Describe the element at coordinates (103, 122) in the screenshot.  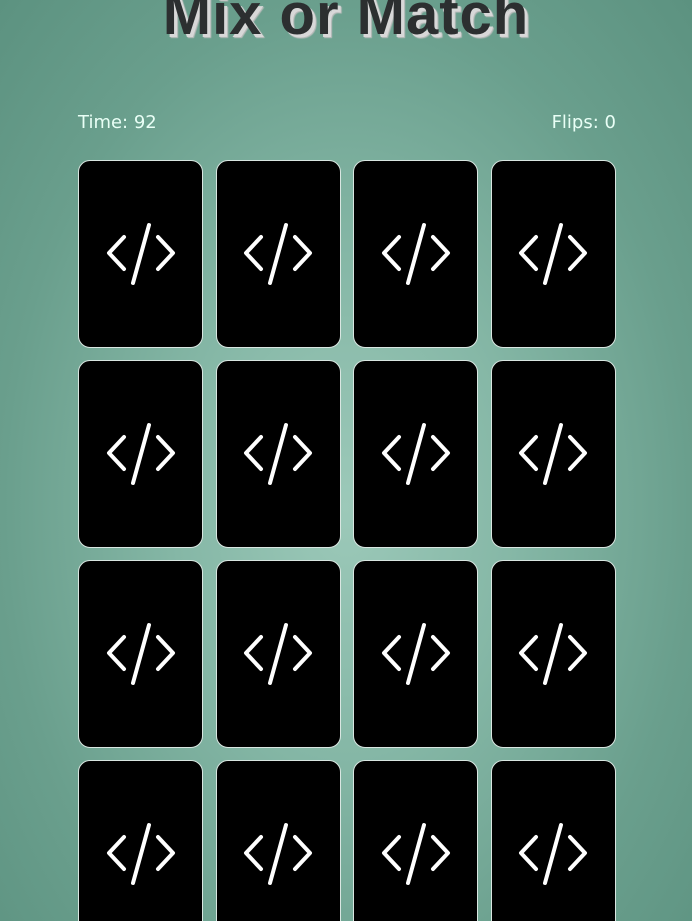
I see `time-label: Time:` at that location.